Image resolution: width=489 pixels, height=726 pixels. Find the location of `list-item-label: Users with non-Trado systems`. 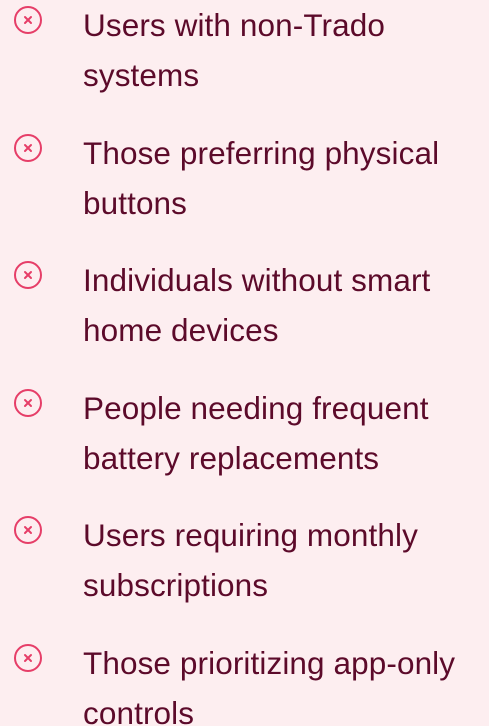

list-item-label: Users with non-Trado systems is located at coordinates (234, 50).